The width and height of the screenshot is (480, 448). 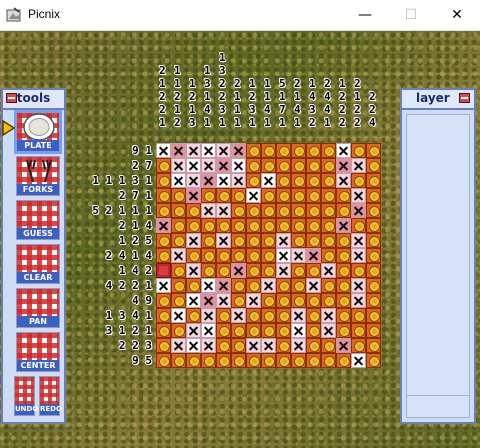 I want to click on center-tool-button: CENTER, so click(x=38, y=352).